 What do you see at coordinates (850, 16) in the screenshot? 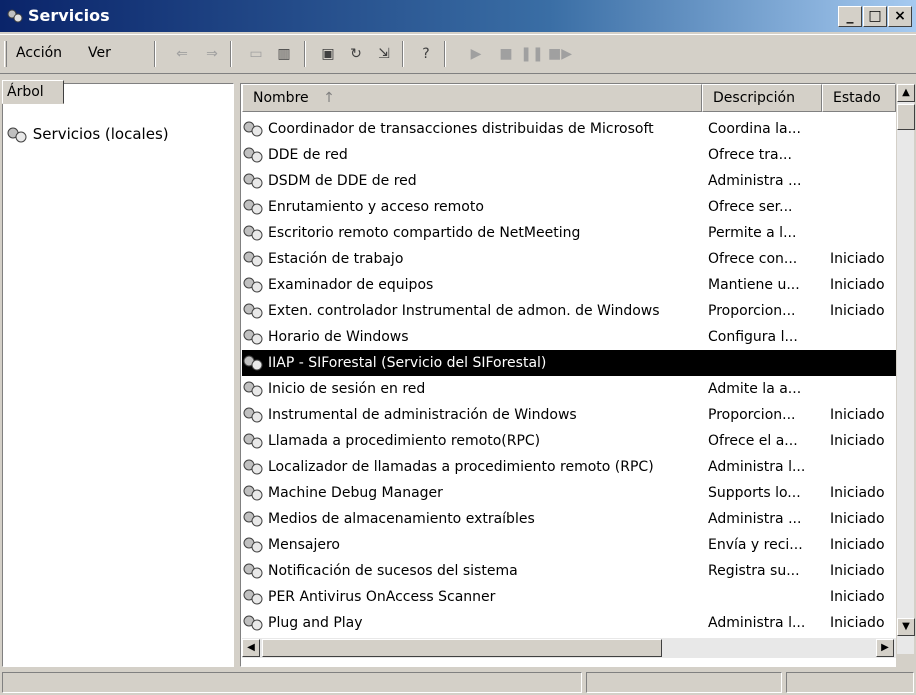
I see `minimize-button: _` at bounding box center [850, 16].